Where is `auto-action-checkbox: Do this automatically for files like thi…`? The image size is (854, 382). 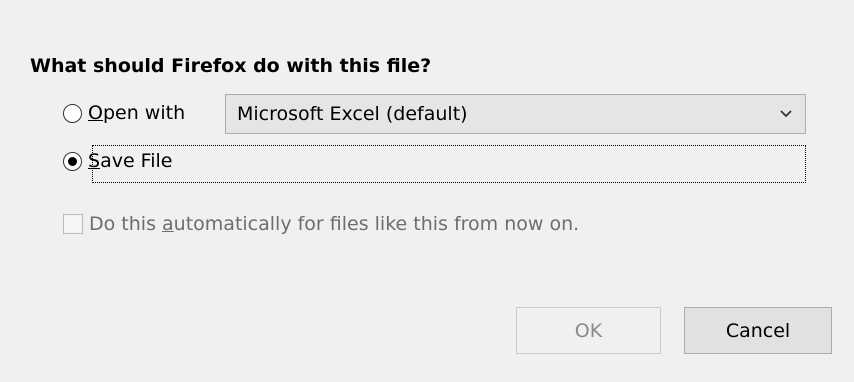 auto-action-checkbox: Do this automatically for files like thi… is located at coordinates (321, 224).